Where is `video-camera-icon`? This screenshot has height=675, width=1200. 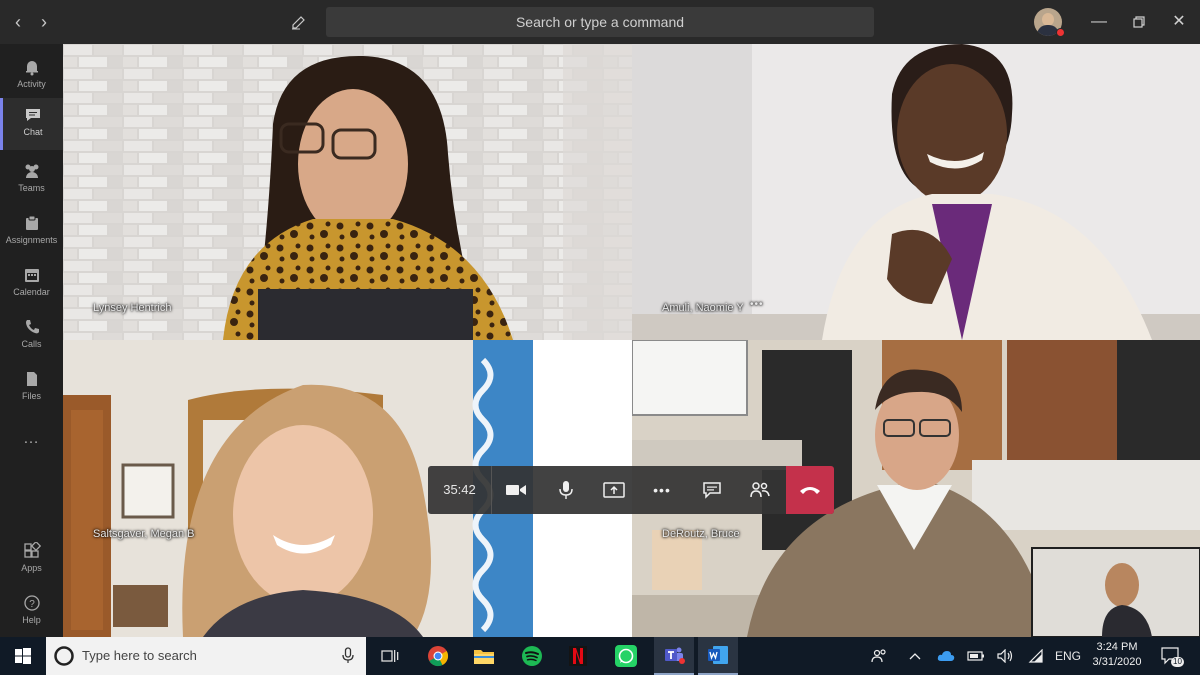
video-camera-icon is located at coordinates (516, 490).